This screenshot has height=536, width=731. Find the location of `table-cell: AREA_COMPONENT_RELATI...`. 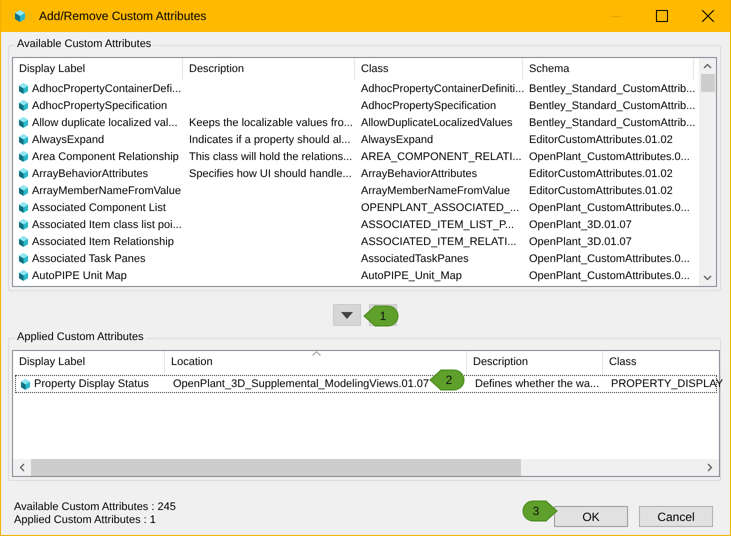

table-cell: AREA_COMPONENT_RELATI... is located at coordinates (441, 156).